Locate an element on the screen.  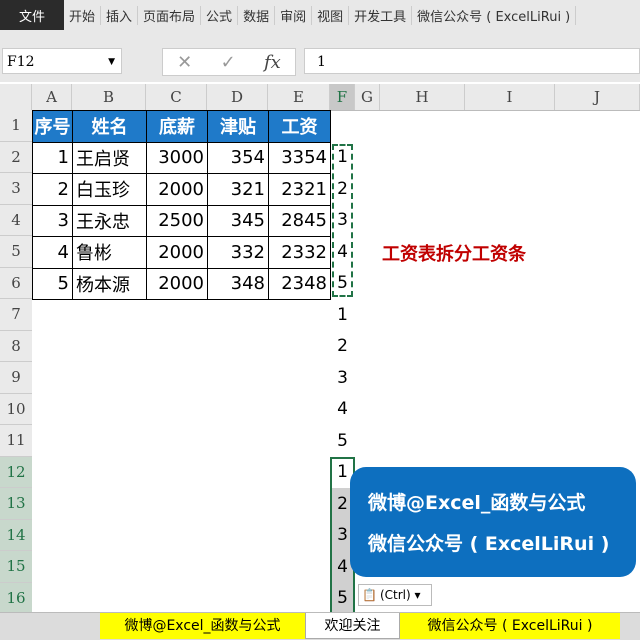
menu-tab: 审阅 is located at coordinates (294, 15).